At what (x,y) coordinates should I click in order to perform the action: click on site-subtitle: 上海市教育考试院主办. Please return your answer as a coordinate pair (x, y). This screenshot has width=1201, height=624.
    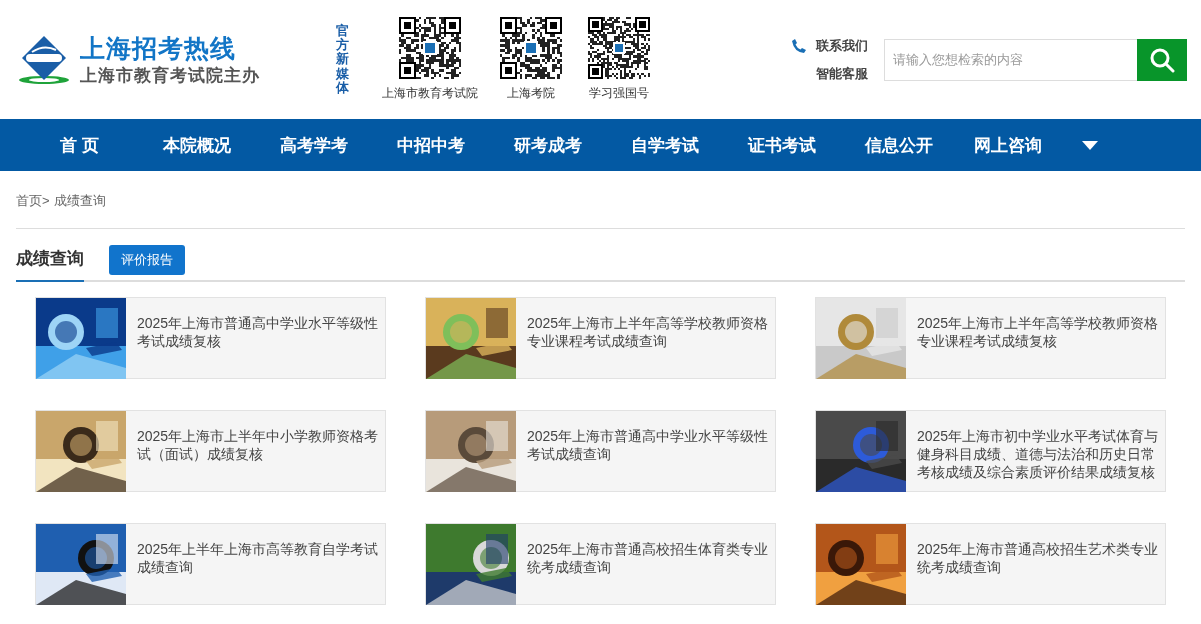
    Looking at the image, I should click on (170, 75).